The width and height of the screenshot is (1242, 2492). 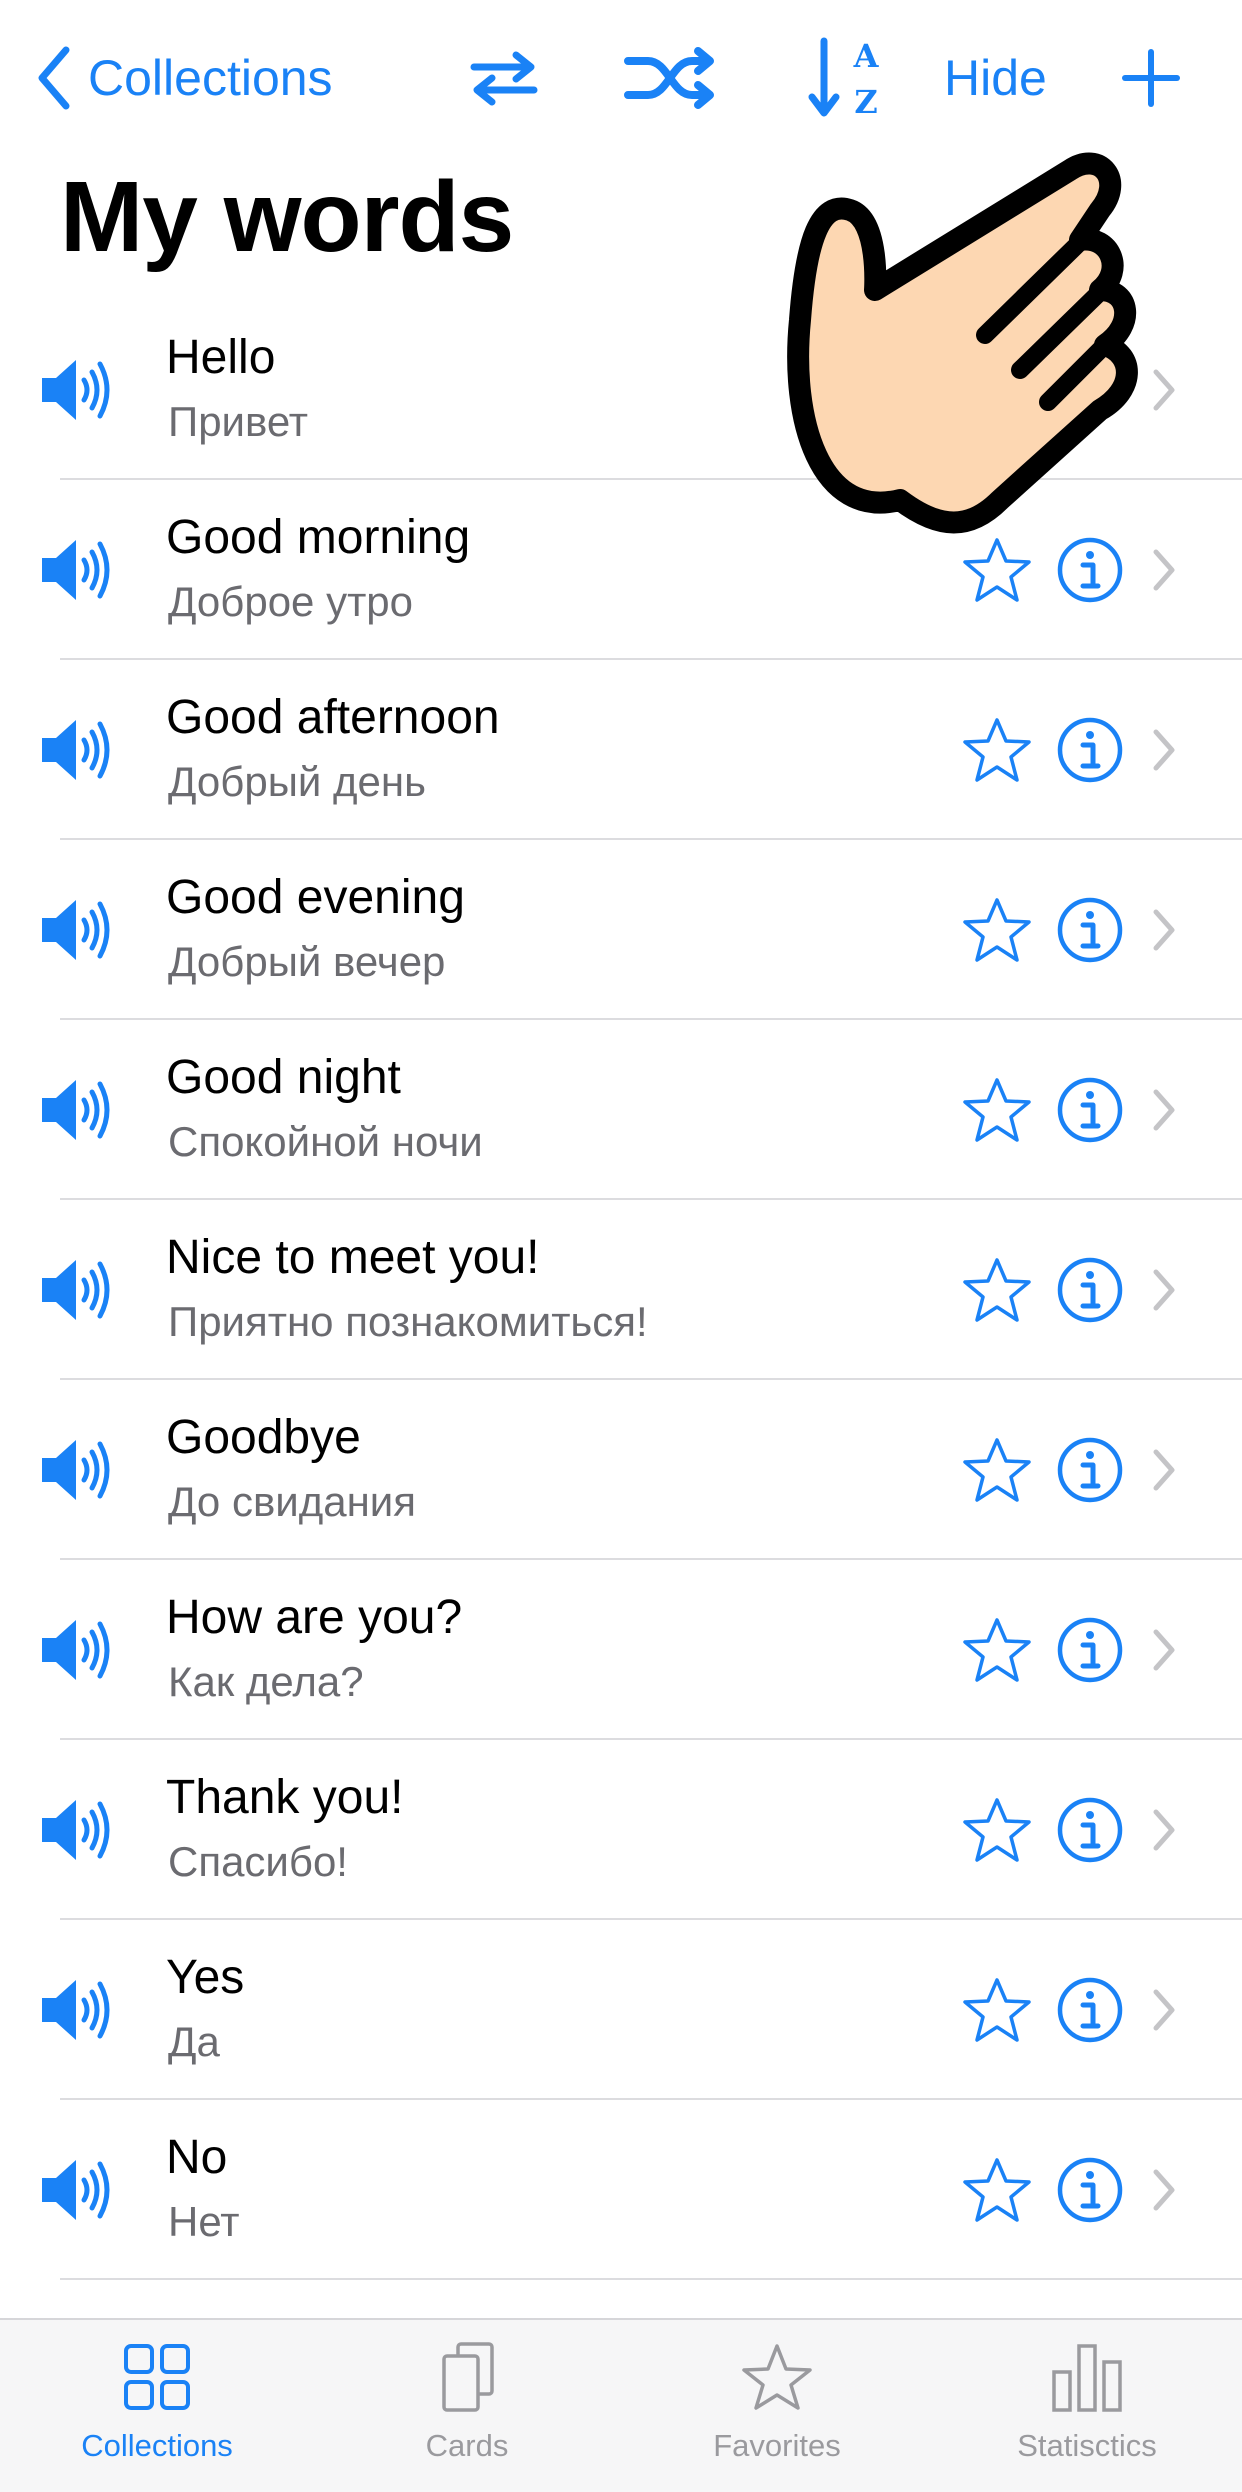 What do you see at coordinates (353, 1257) in the screenshot?
I see `word-text: Nice to meet you!` at bounding box center [353, 1257].